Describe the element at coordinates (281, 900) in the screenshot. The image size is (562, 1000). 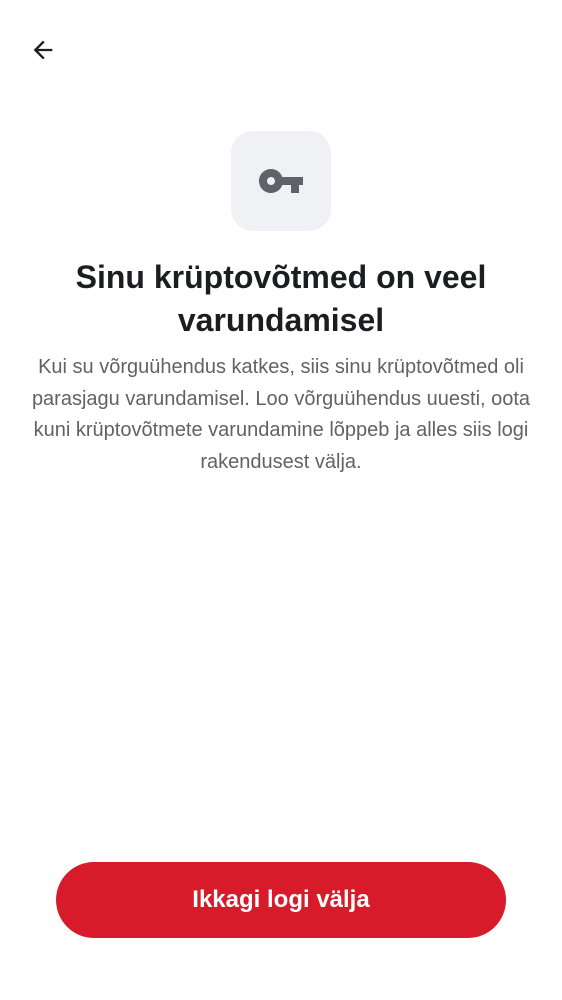
I see `logout-anyway-button: Ikkagi logi välja` at that location.